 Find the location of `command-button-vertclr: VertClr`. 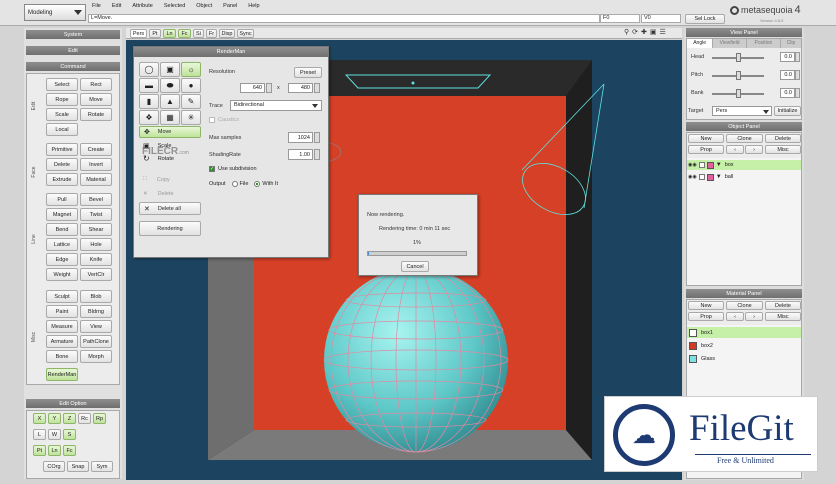

command-button-vertclr: VertClr is located at coordinates (96, 274).